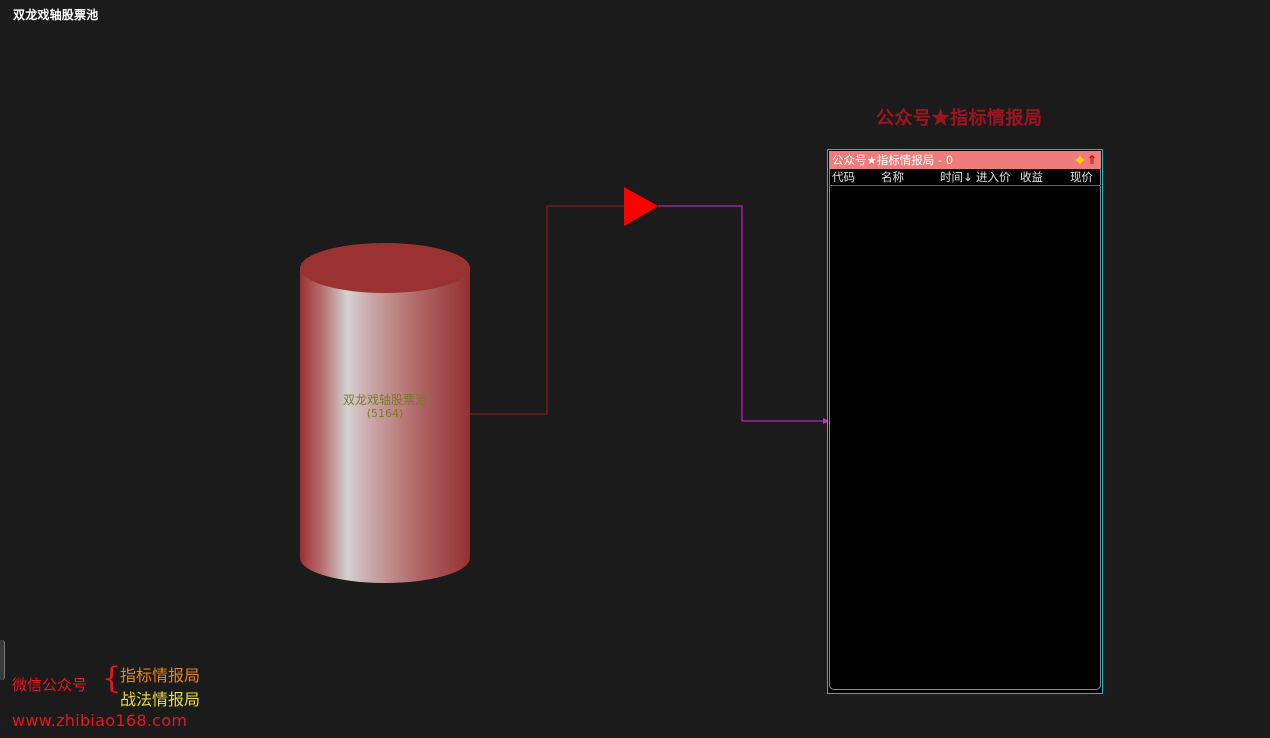 This screenshot has width=1270, height=738. Describe the element at coordinates (965, 437) in the screenshot. I see `result-pool-list` at that location.